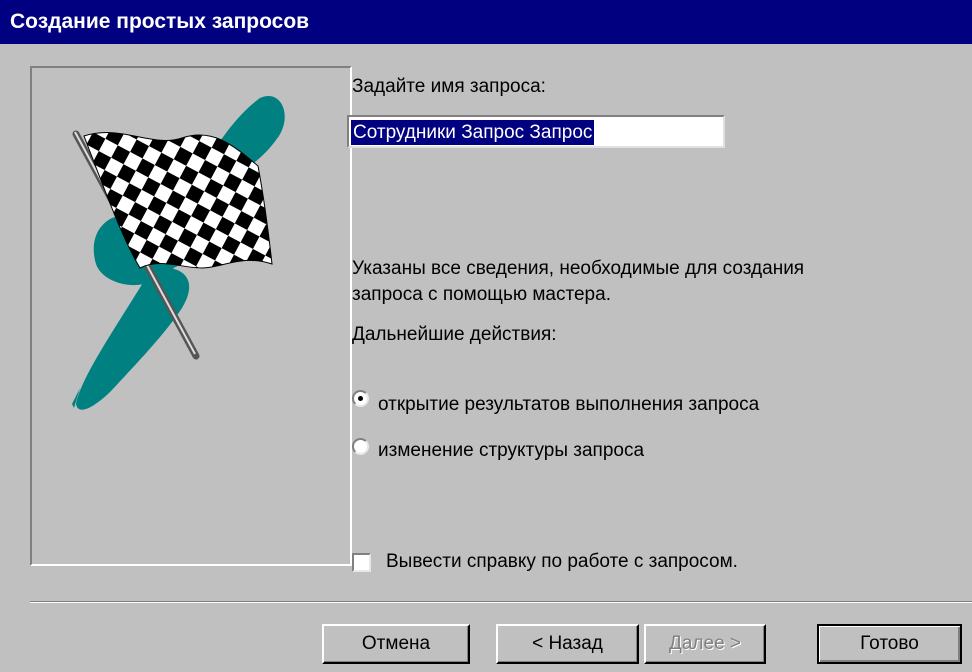 This screenshot has width=972, height=672. I want to click on radio-modify-structure, so click(360, 446).